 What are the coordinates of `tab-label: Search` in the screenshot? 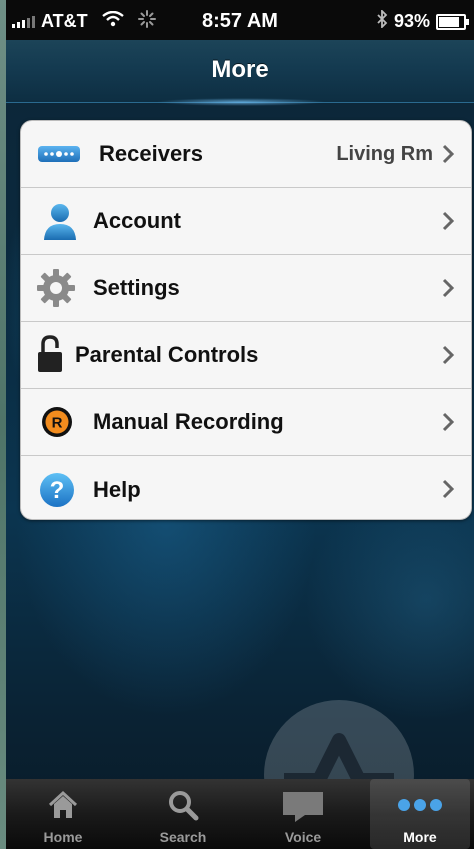 It's located at (183, 837).